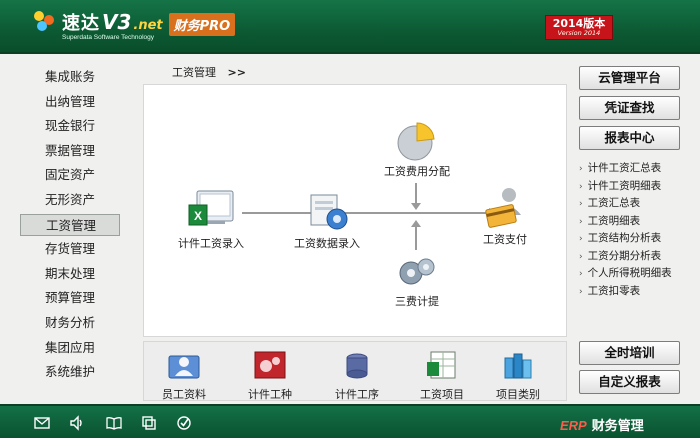 This screenshot has width=700, height=438. What do you see at coordinates (573, 425) in the screenshot?
I see `footer-erp: ERP` at bounding box center [573, 425].